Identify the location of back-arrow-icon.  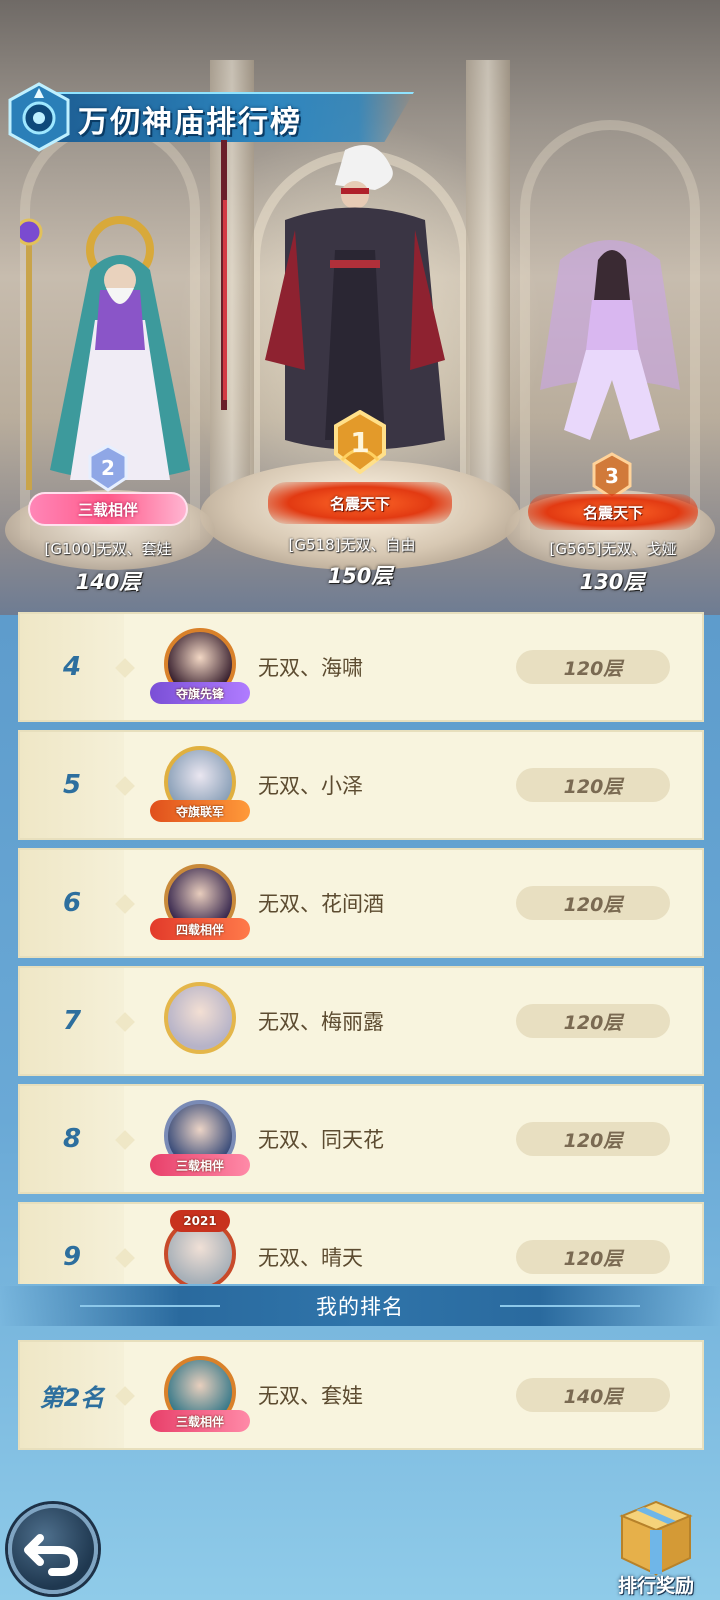
(51, 1555).